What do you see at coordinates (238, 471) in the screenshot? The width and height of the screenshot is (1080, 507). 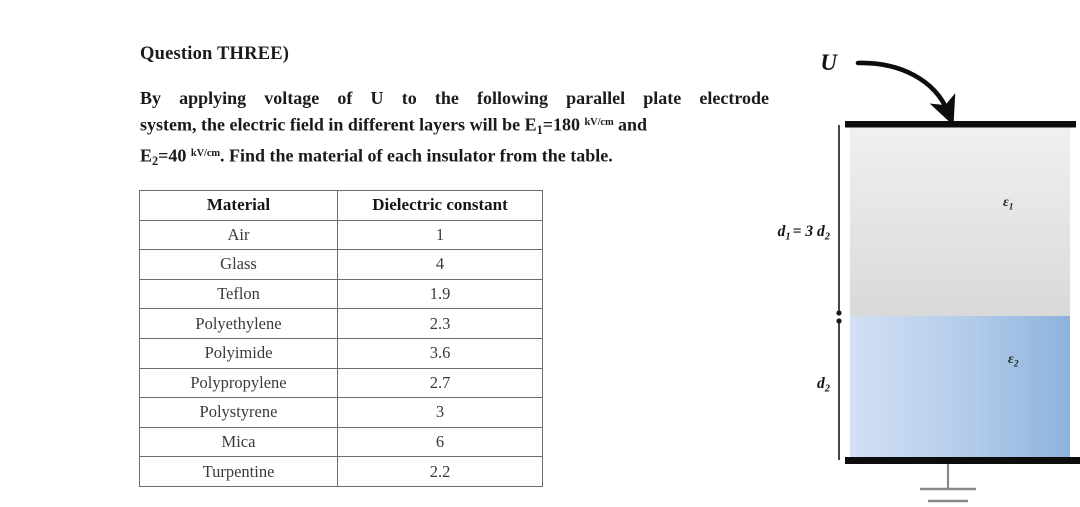 I see `cell-material: Turpentine` at bounding box center [238, 471].